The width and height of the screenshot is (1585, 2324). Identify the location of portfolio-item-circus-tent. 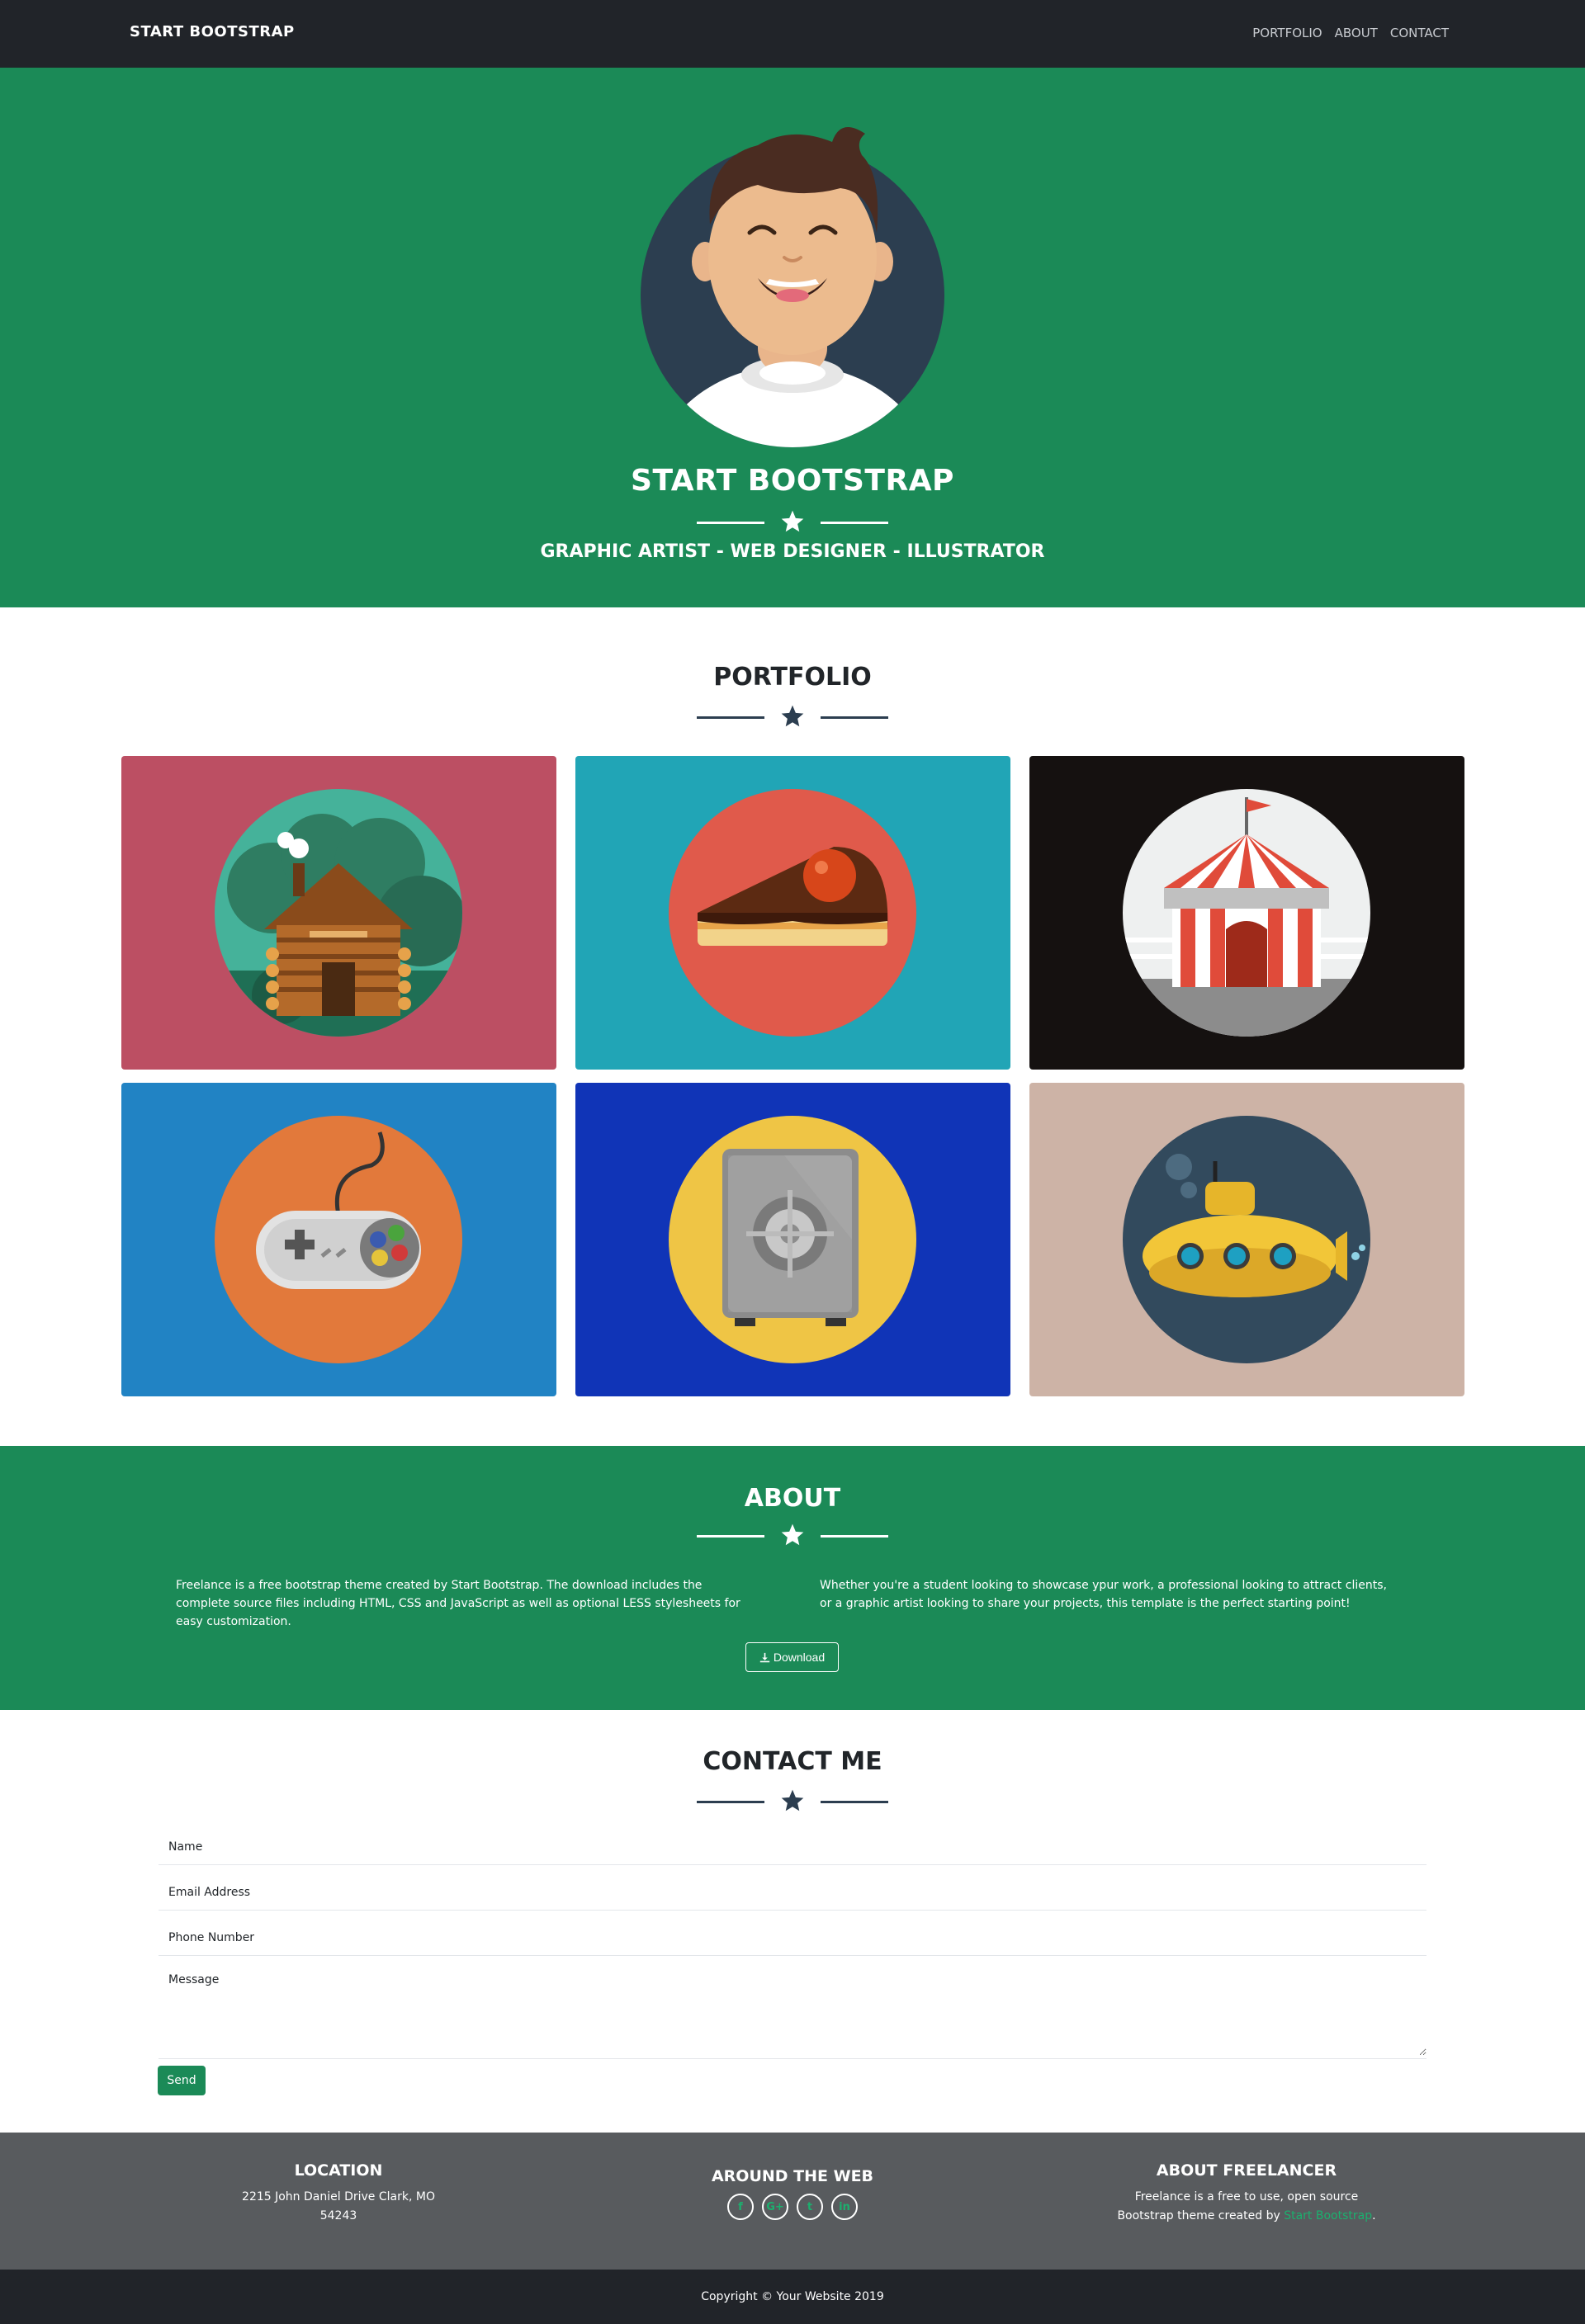
(1246, 913).